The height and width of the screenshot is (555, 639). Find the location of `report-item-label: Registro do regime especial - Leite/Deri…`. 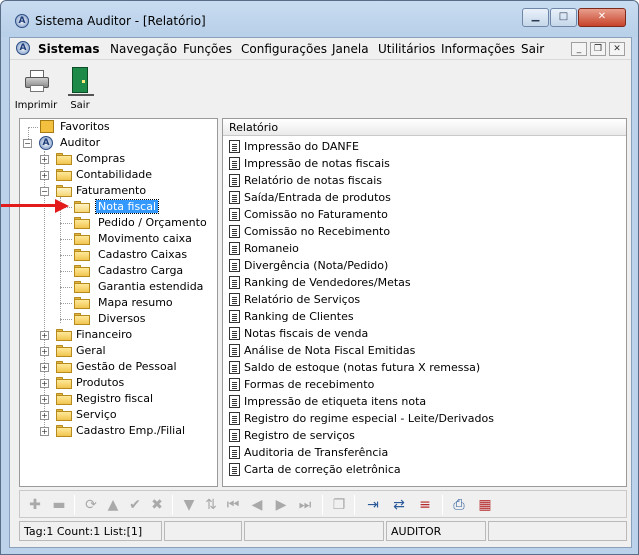

report-item-label: Registro do regime especial - Leite/Deri… is located at coordinates (369, 418).